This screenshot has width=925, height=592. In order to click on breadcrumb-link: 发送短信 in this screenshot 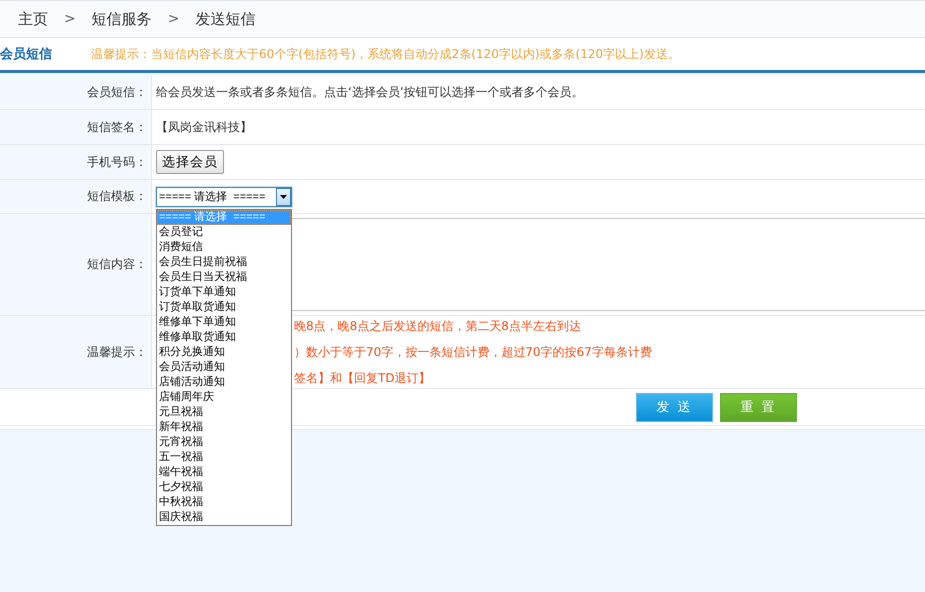, I will do `click(225, 19)`.